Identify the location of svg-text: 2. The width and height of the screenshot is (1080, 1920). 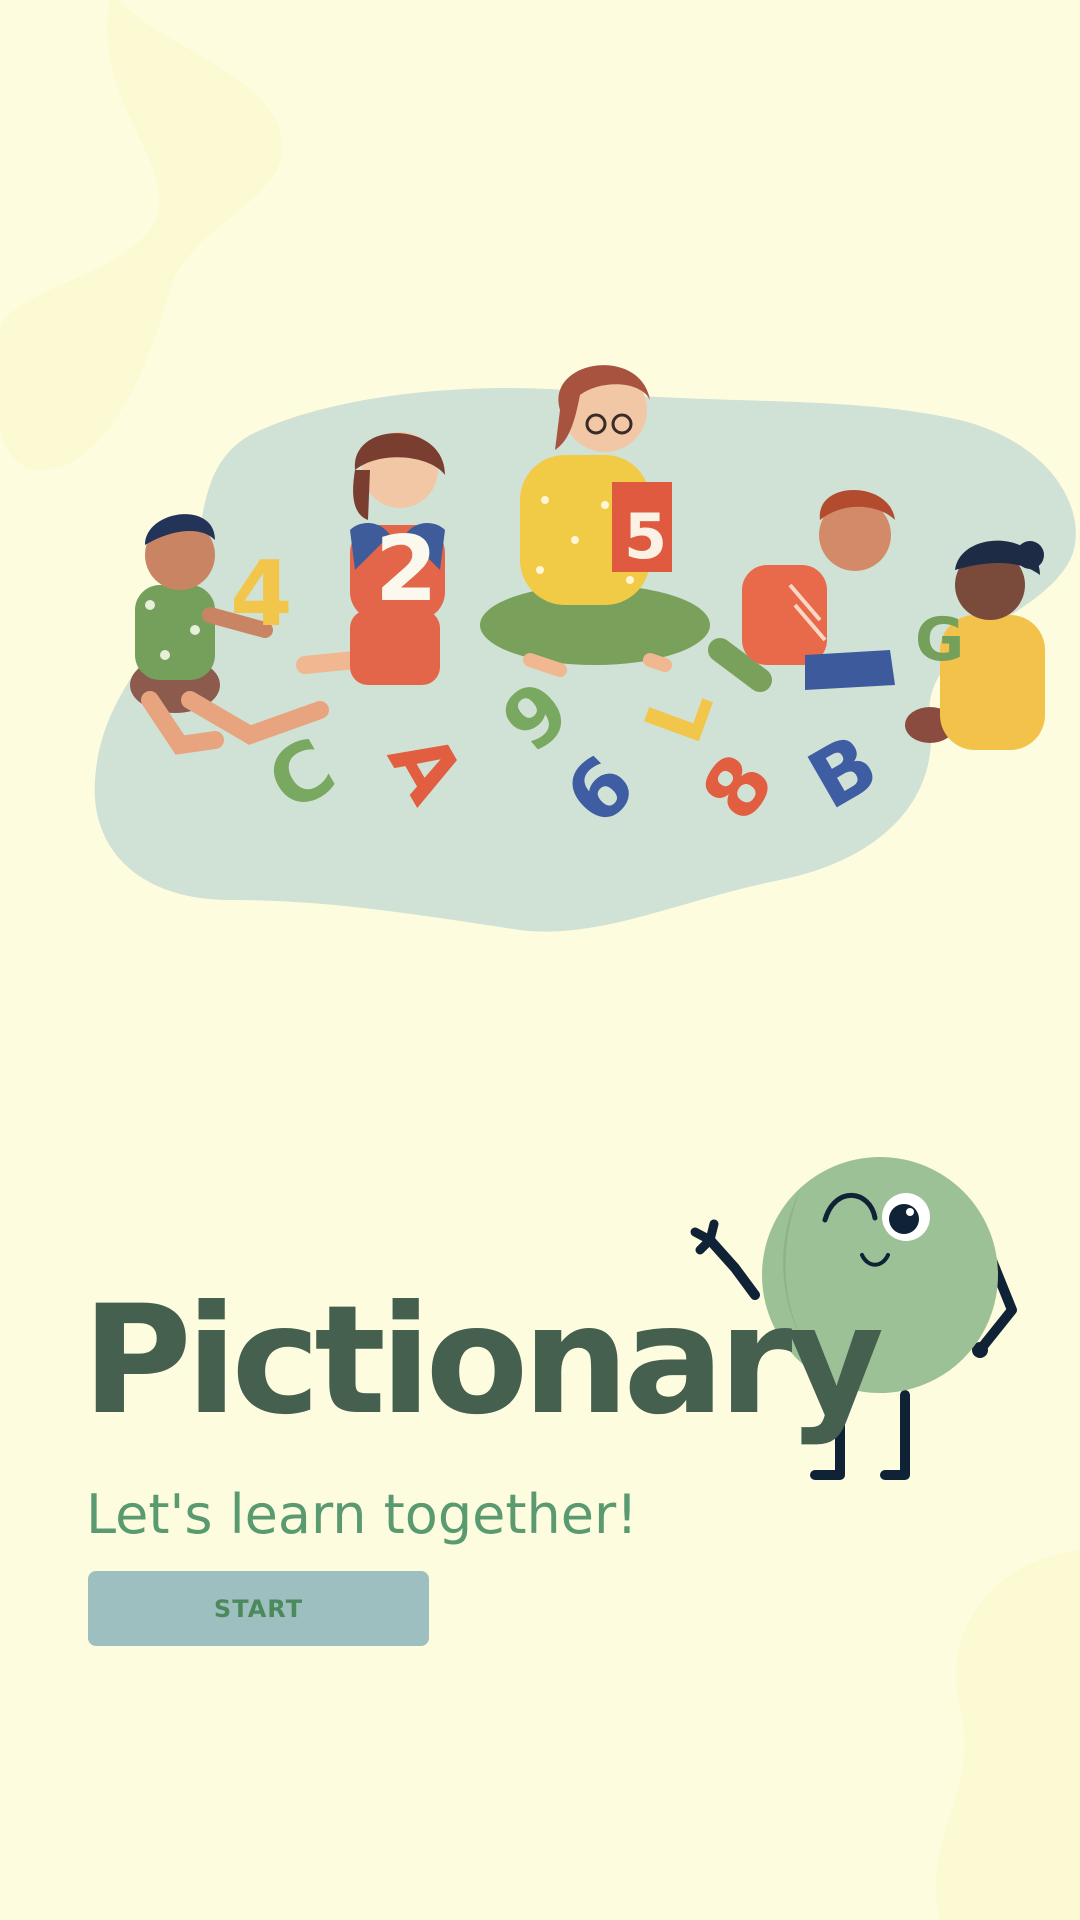
(406, 569).